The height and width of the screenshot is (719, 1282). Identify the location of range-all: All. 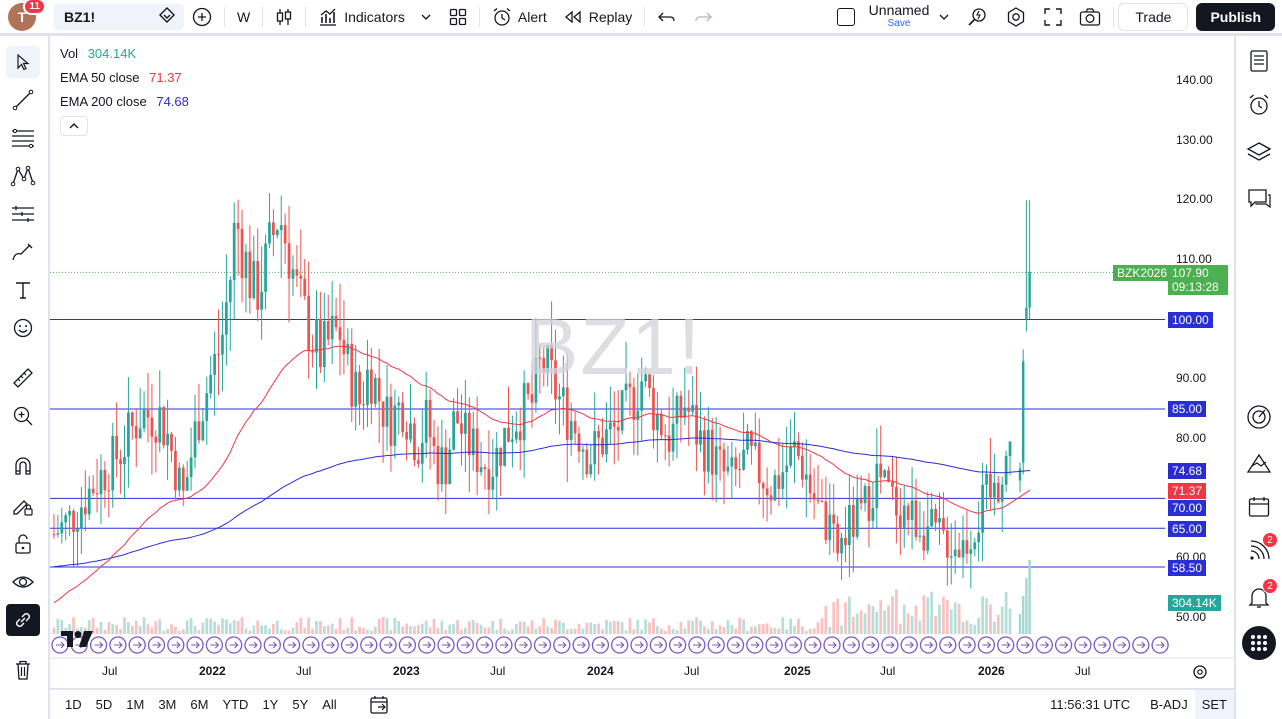
(329, 704).